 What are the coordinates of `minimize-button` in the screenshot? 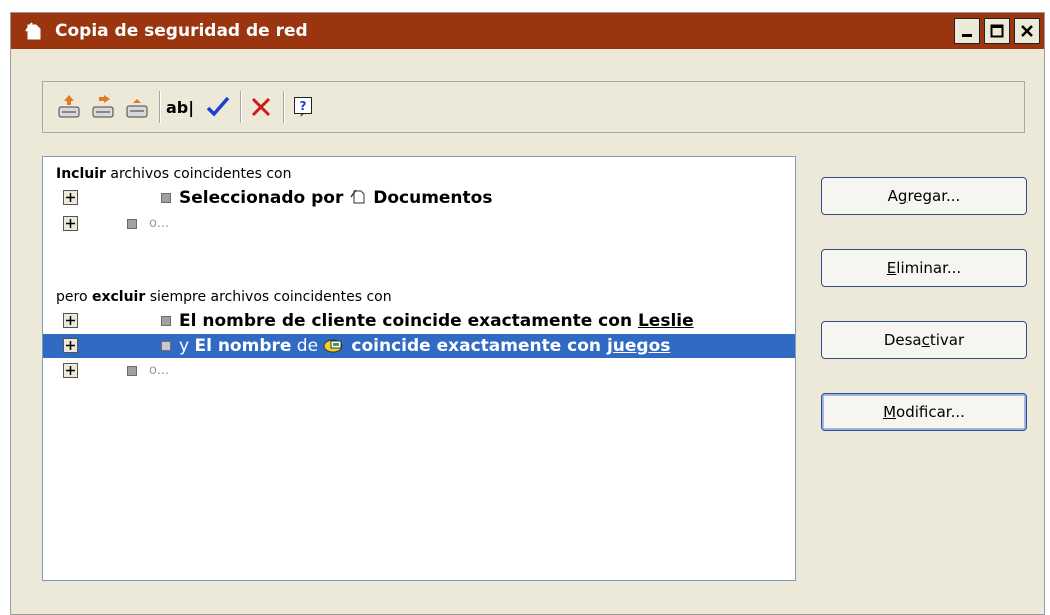 It's located at (967, 31).